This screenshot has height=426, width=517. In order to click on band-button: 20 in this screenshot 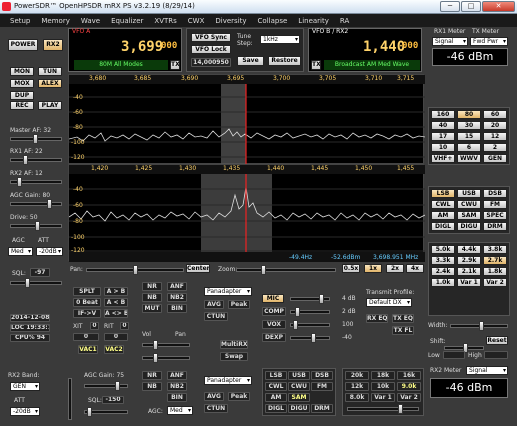, I will do `click(495, 125)`.